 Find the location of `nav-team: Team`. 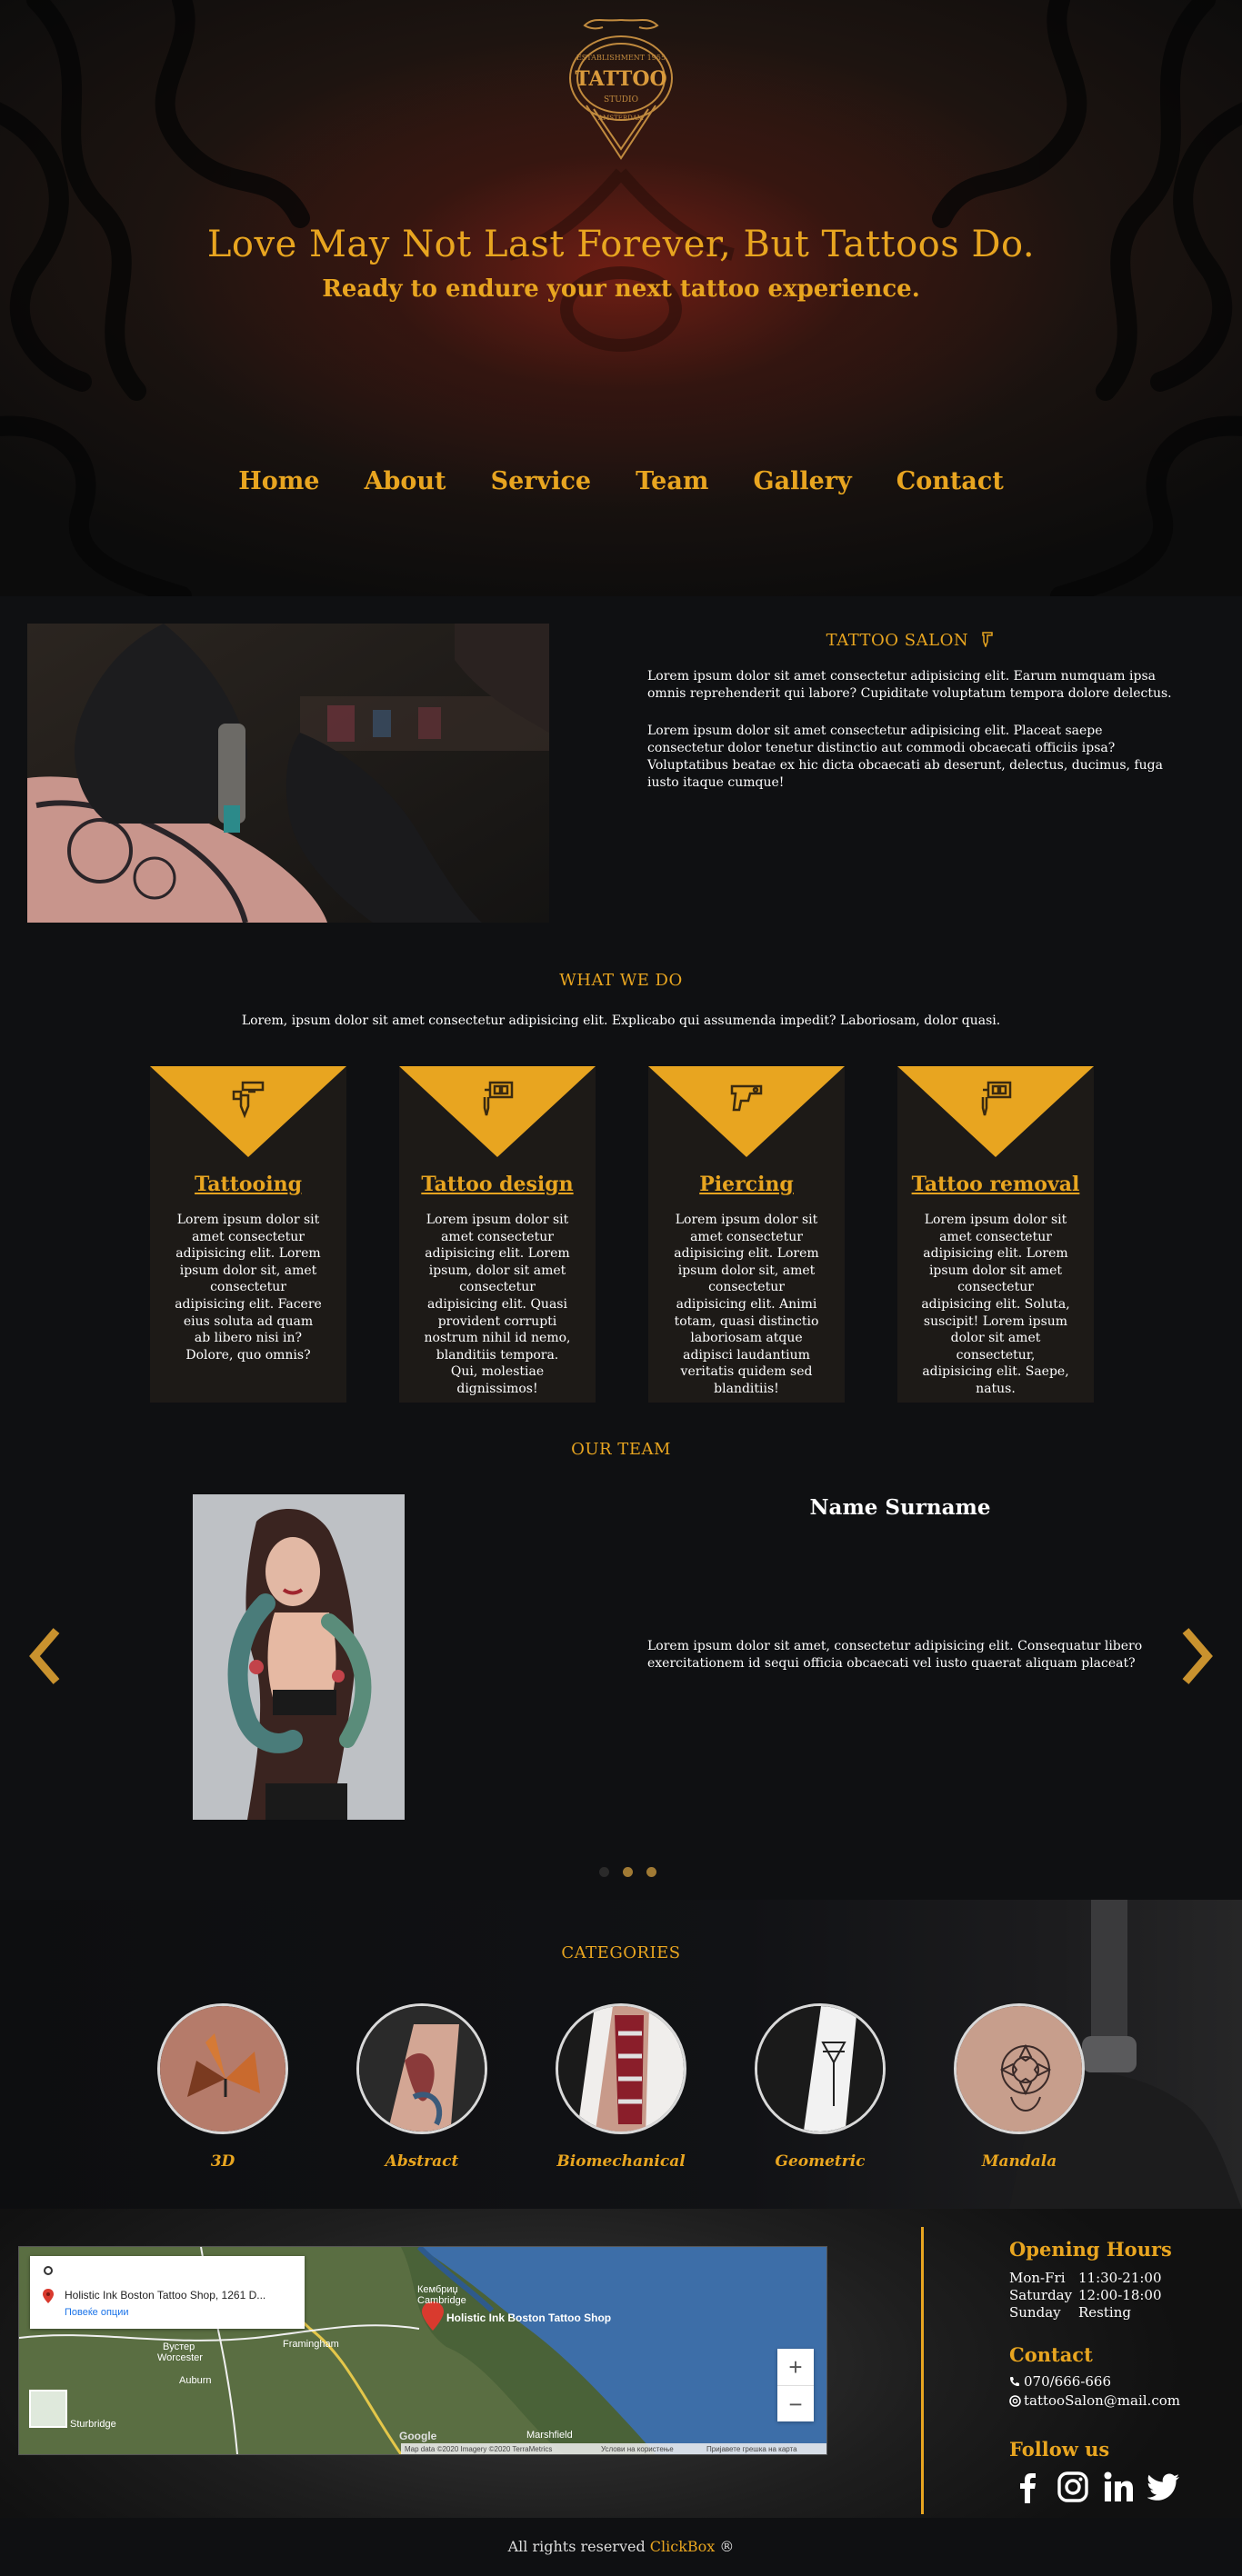

nav-team: Team is located at coordinates (672, 481).